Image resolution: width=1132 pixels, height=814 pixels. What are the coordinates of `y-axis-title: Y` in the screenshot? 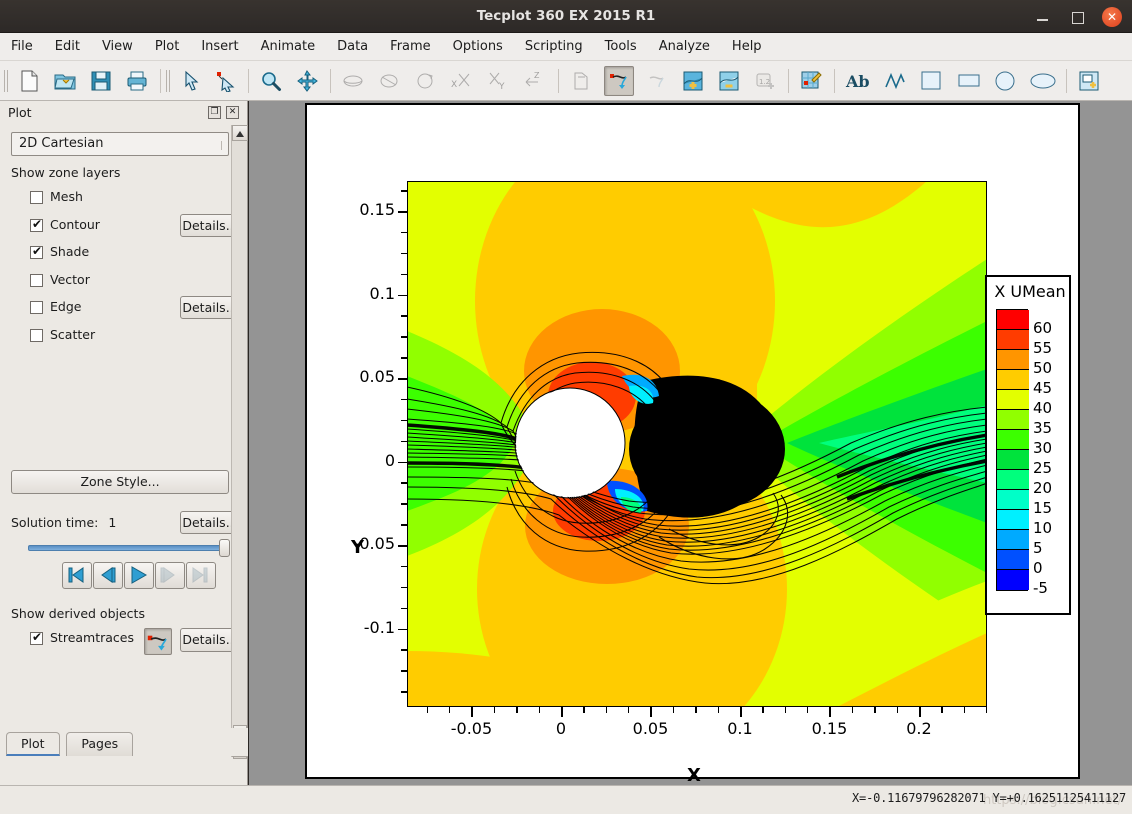 It's located at (358, 547).